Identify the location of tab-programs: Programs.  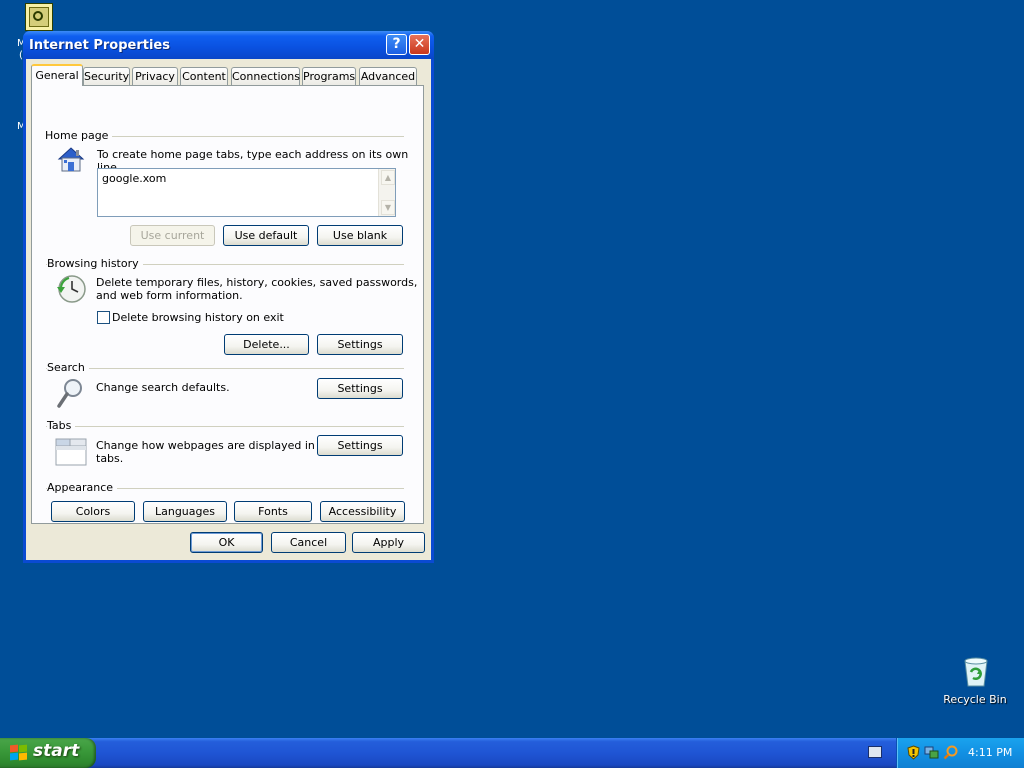
(329, 76).